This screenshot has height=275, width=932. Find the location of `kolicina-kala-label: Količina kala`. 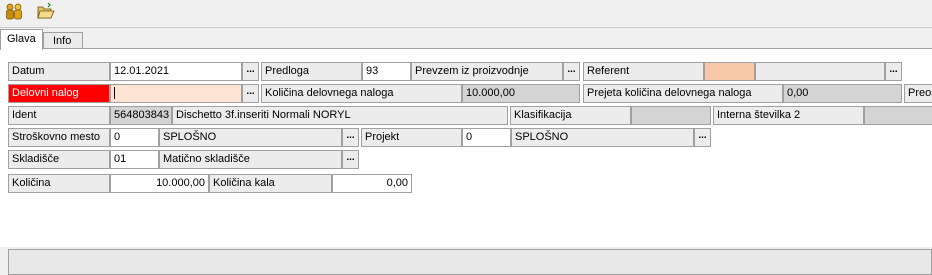

kolicina-kala-label: Količina kala is located at coordinates (270, 183).